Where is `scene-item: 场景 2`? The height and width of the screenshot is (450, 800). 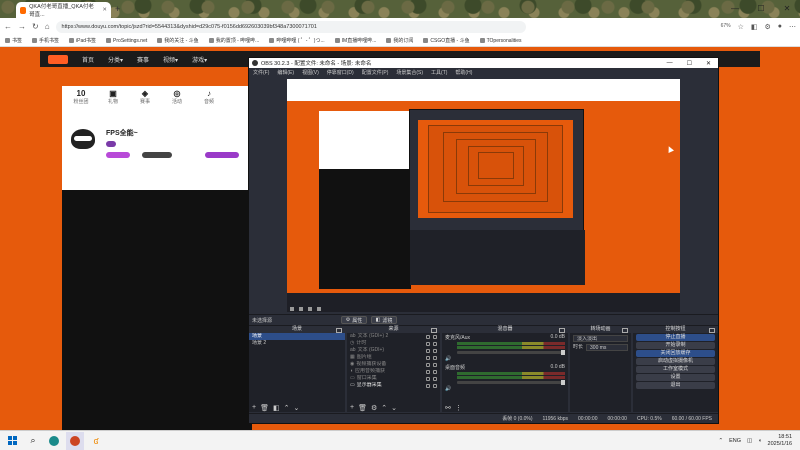
scene-item: 场景 2 is located at coordinates (297, 343).